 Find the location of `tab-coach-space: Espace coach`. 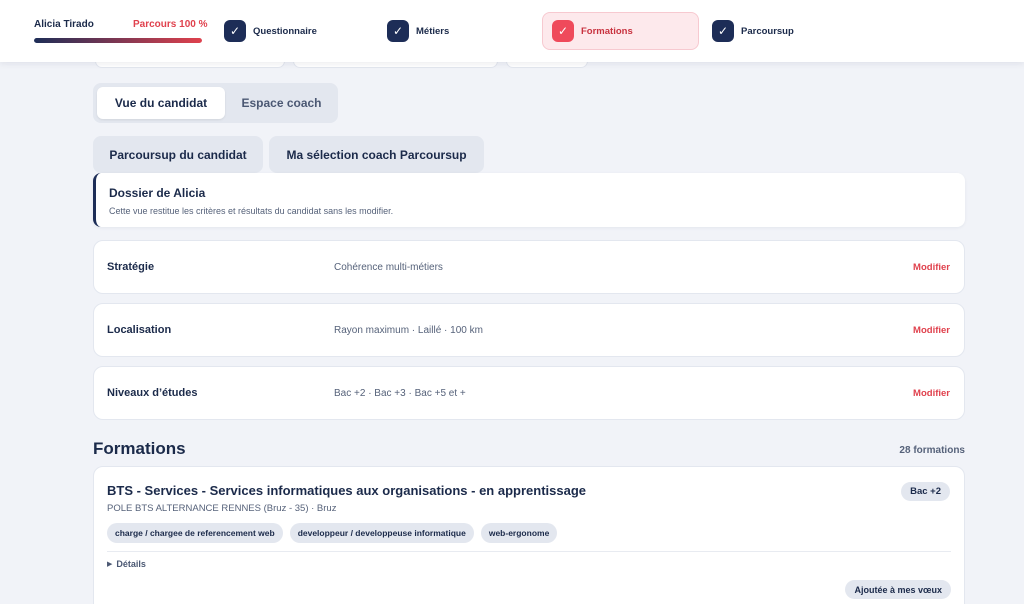

tab-coach-space: Espace coach is located at coordinates (281, 103).